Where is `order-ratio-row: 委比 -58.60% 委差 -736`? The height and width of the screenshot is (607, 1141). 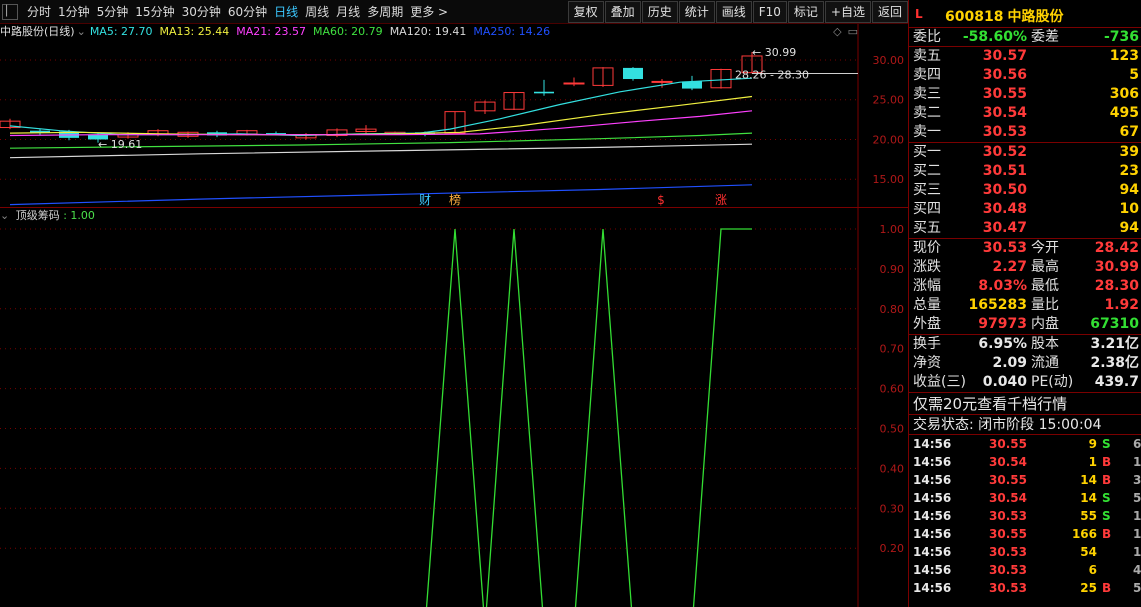
order-ratio-row: 委比 -58.60% 委差 -736 is located at coordinates (1025, 37).